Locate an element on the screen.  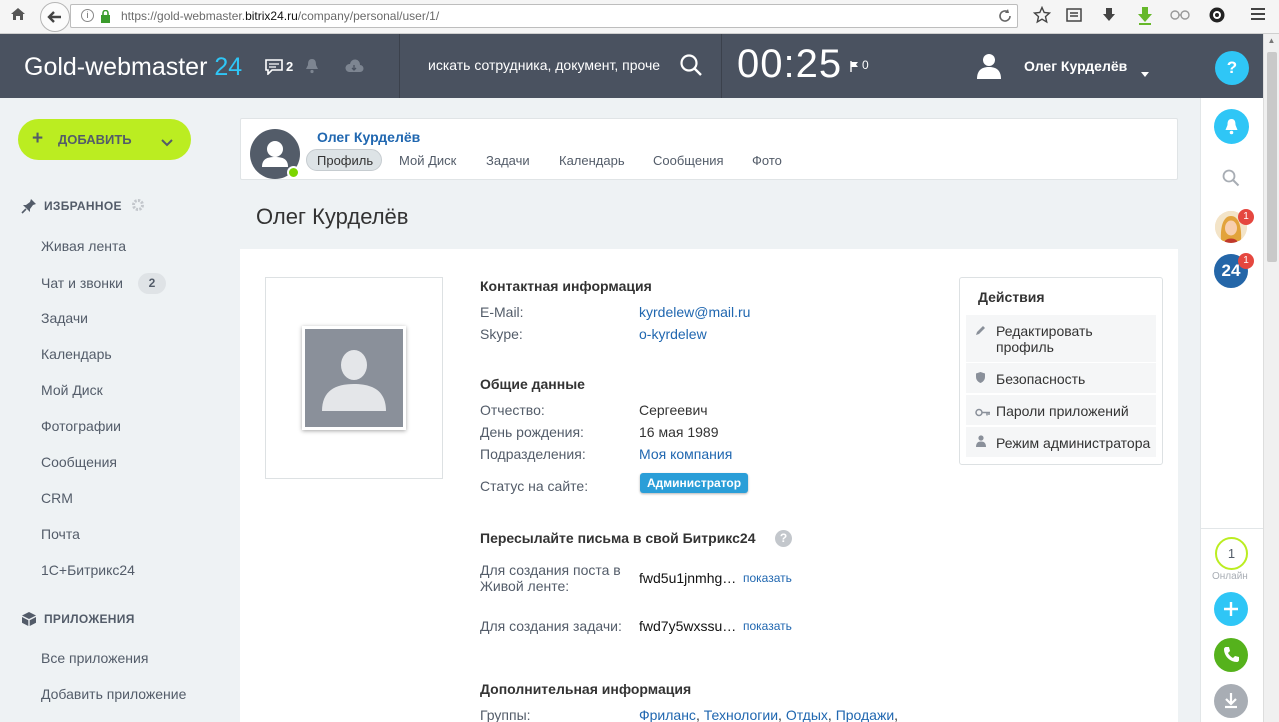
patronymic-label: Отчество: is located at coordinates (512, 410).